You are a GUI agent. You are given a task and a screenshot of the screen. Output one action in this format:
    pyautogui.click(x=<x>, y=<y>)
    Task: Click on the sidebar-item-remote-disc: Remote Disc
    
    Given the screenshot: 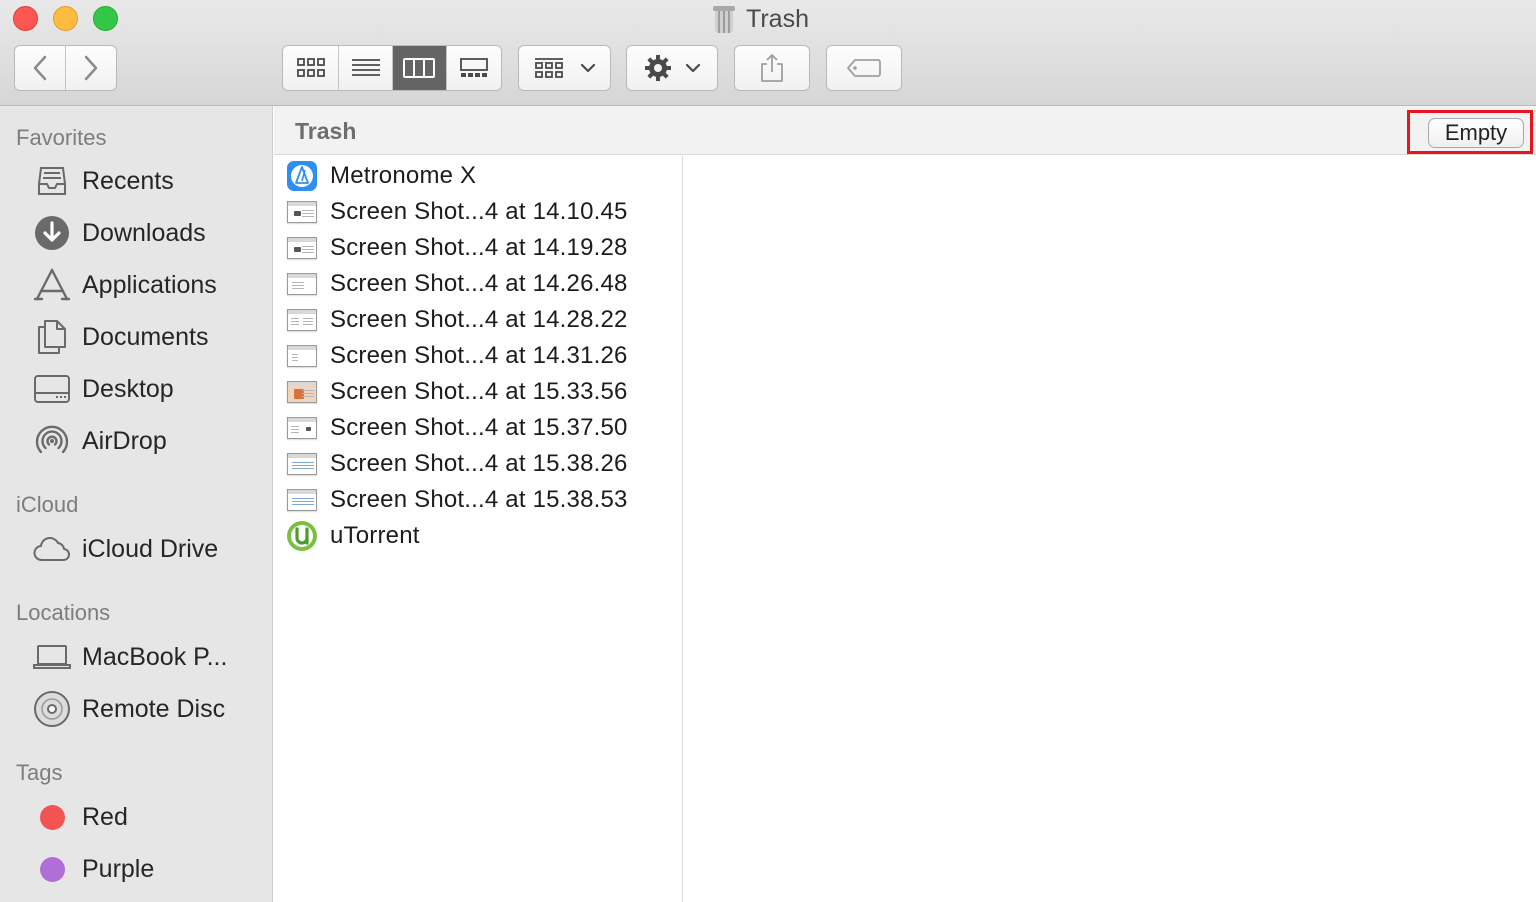 What is the action you would take?
    pyautogui.click(x=136, y=709)
    